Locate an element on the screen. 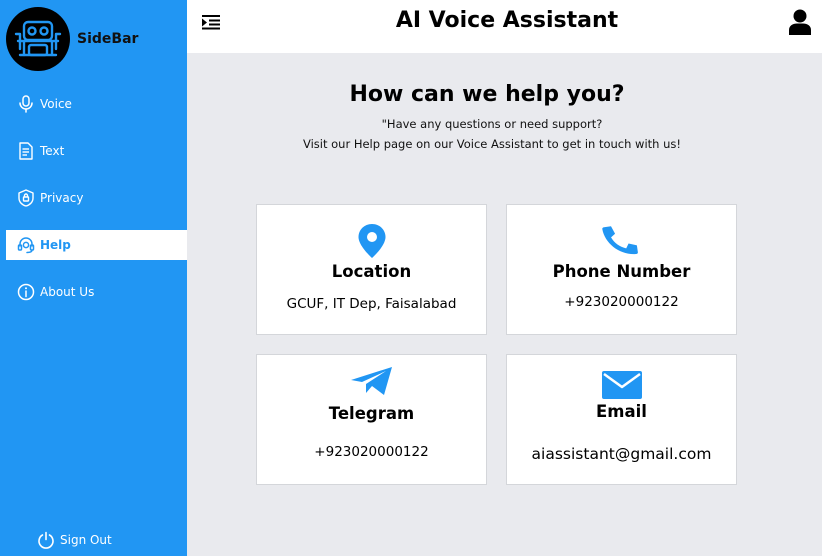 This screenshot has width=822, height=556. sign-out-label: Sign Out is located at coordinates (86, 540).